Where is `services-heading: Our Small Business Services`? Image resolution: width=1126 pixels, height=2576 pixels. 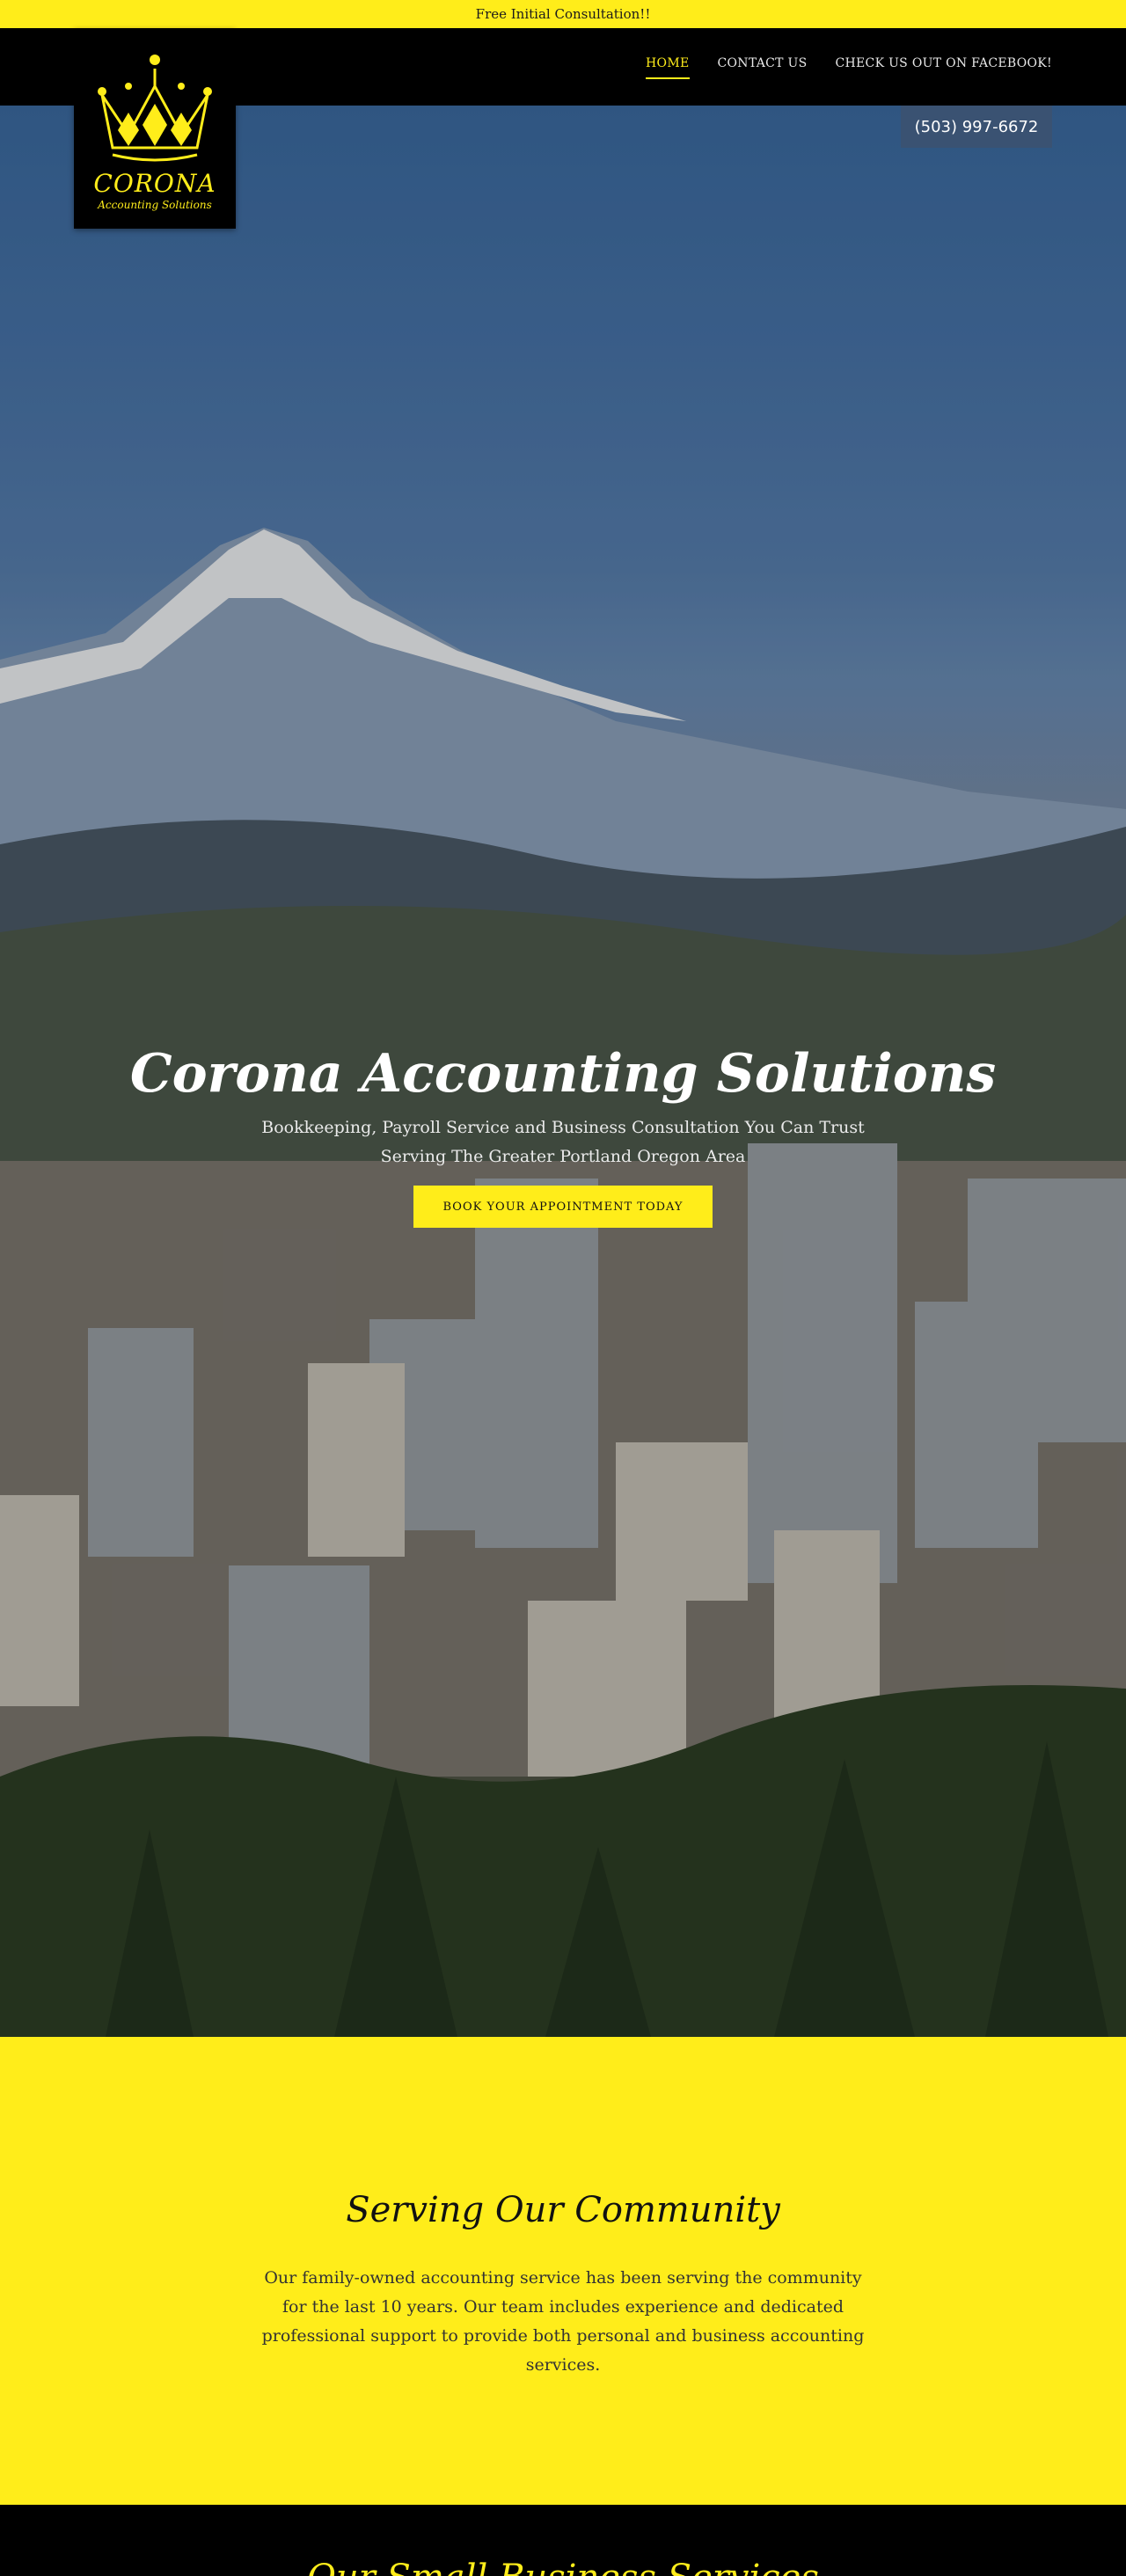 services-heading: Our Small Business Services is located at coordinates (563, 2567).